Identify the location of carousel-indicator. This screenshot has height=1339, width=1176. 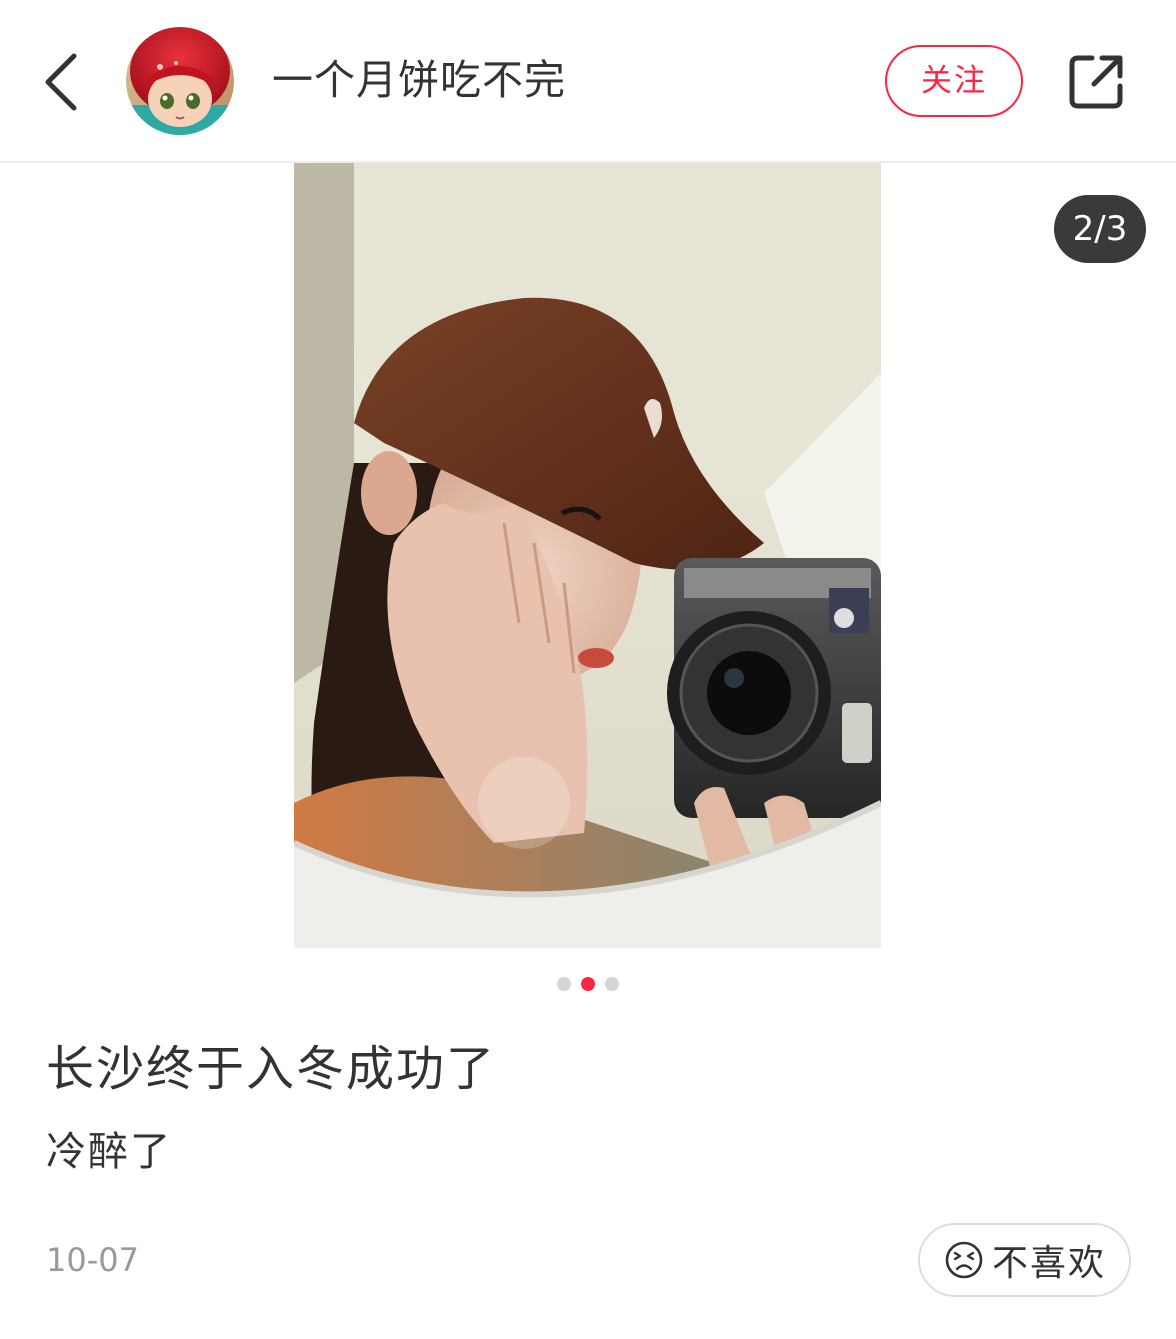
(588, 985).